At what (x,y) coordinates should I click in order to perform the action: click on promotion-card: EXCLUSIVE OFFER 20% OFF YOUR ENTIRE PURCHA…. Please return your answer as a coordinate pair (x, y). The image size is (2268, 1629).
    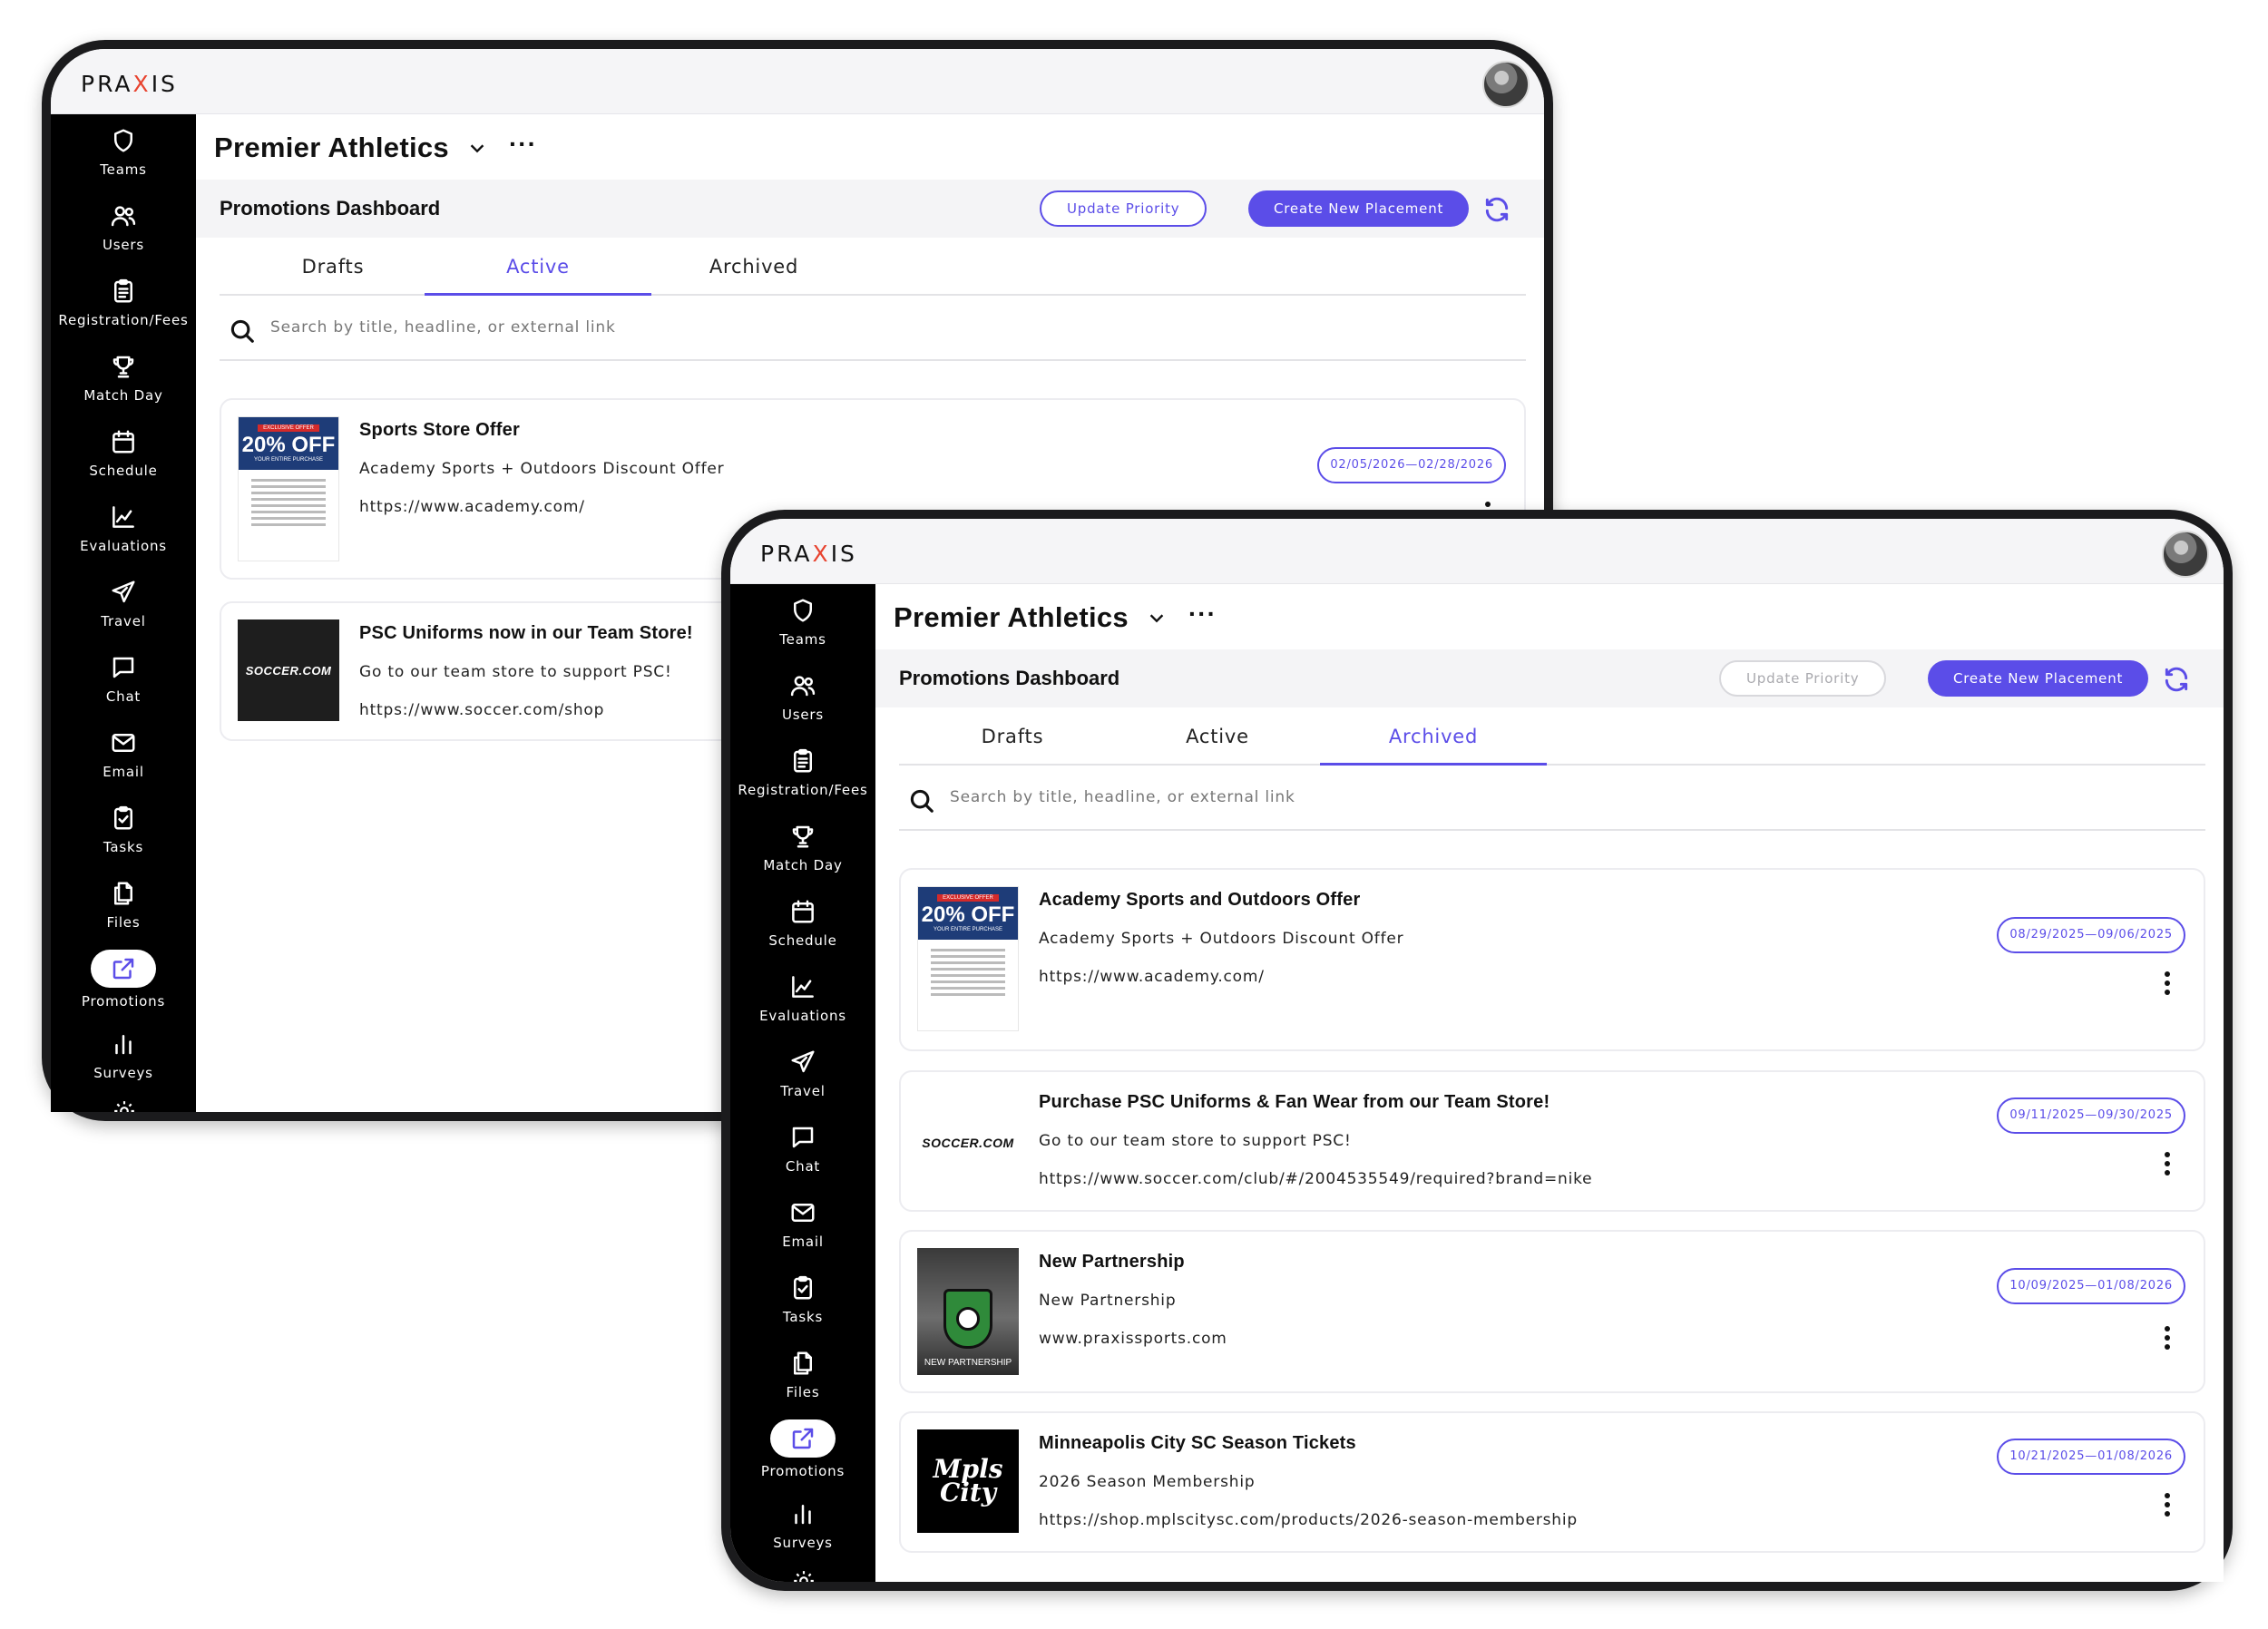
    Looking at the image, I should click on (1552, 959).